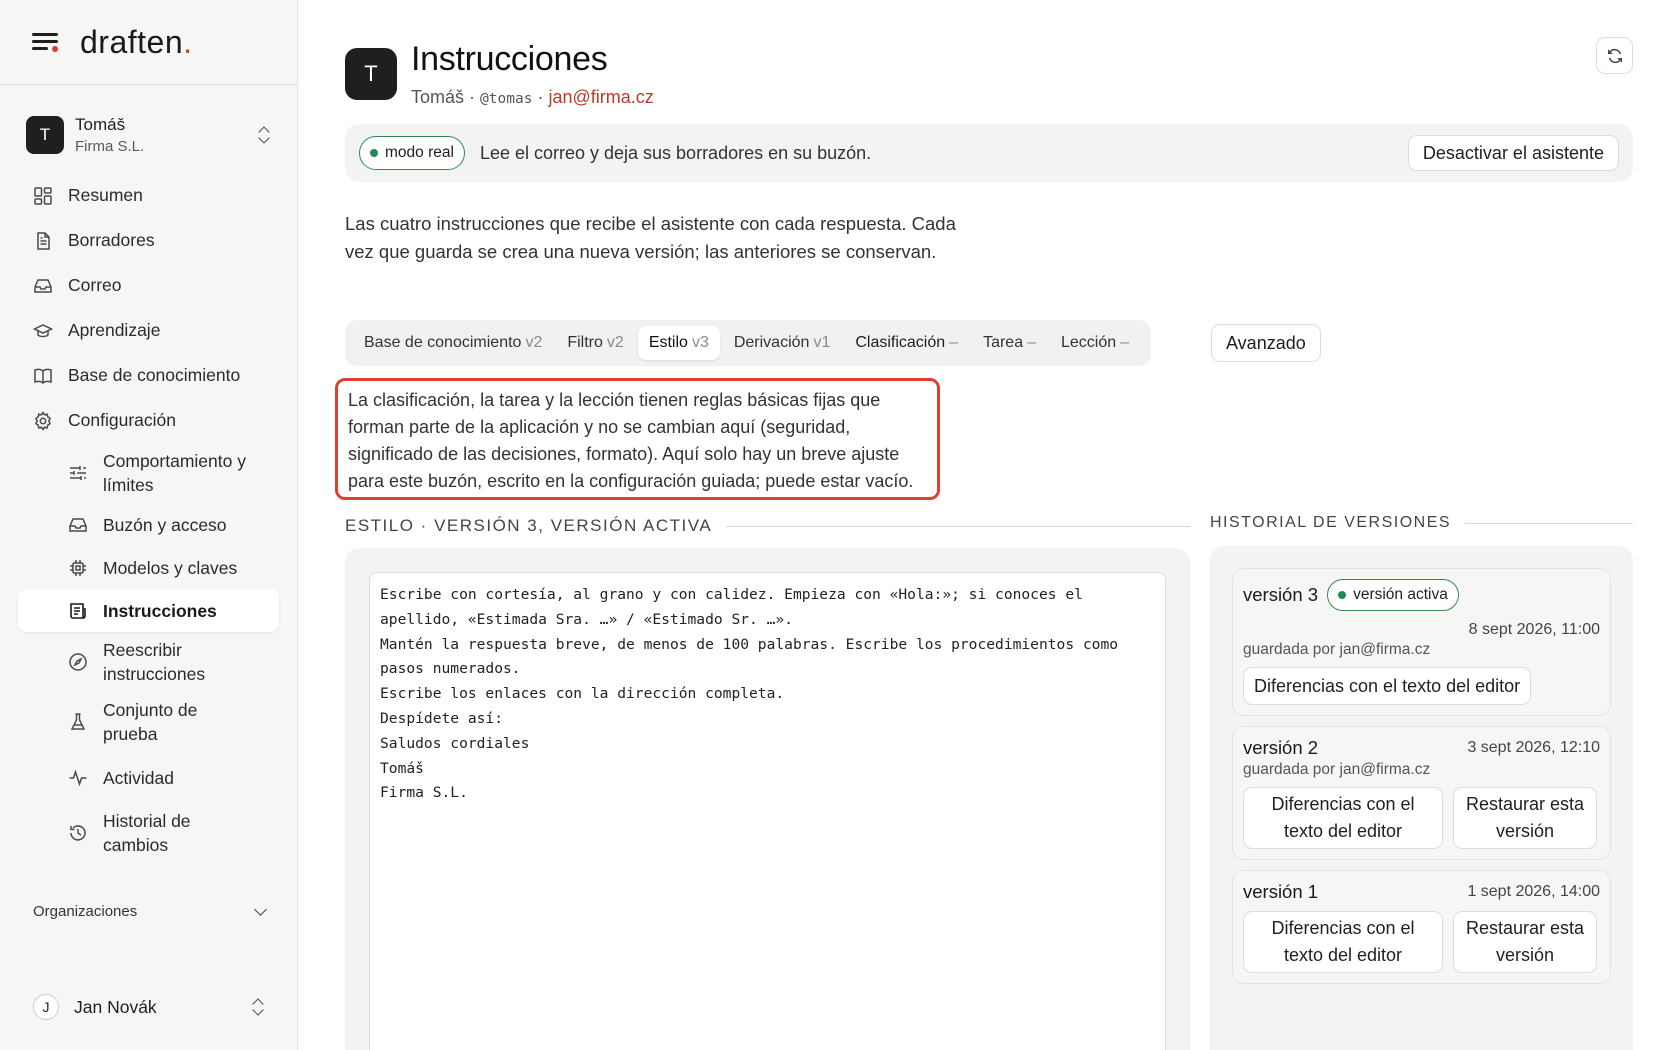  I want to click on subnav-item-conjunto: Conjunto de prueba, so click(139, 722).